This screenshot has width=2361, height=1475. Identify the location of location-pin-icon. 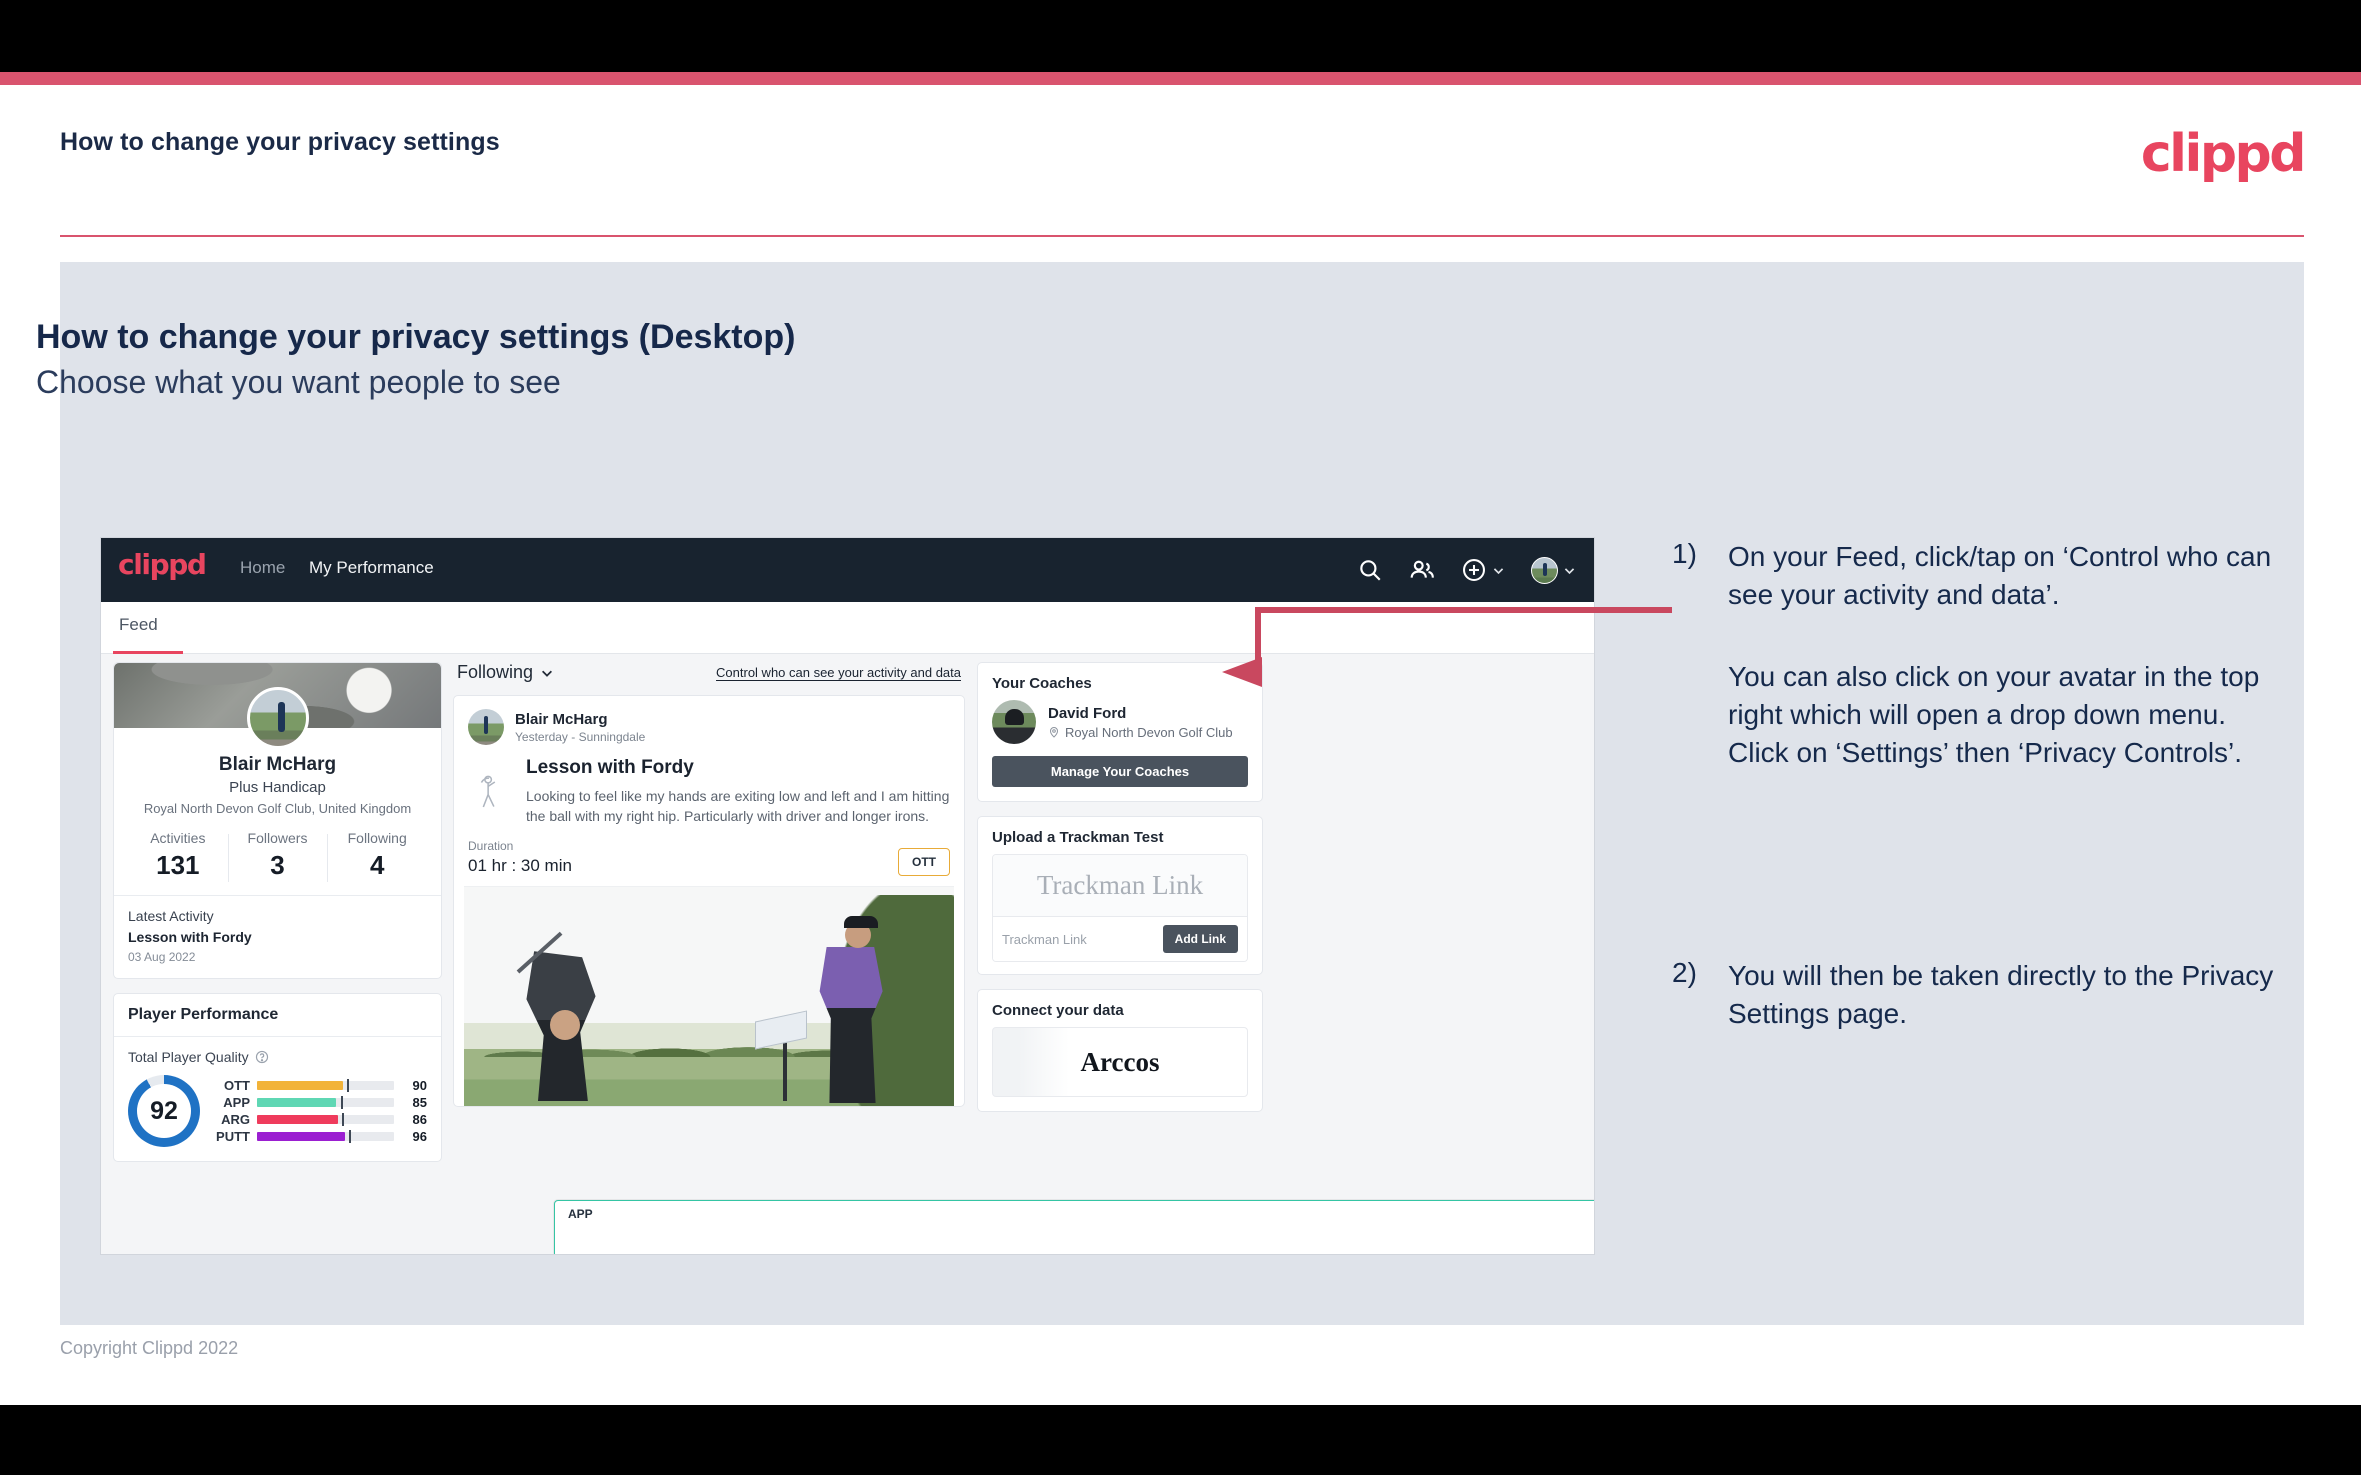
(1054, 732).